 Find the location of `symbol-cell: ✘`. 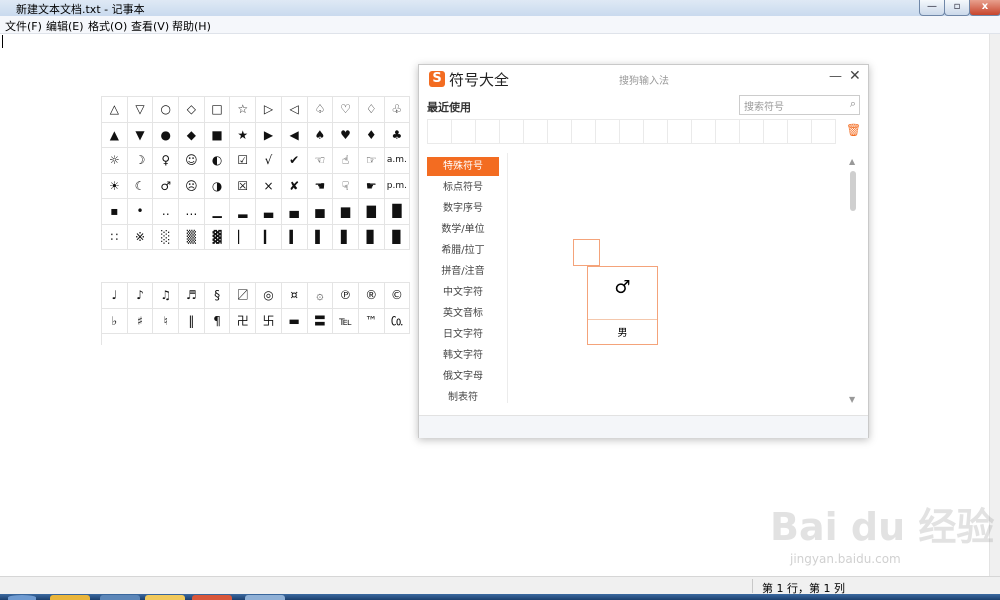

symbol-cell: ✘ is located at coordinates (294, 186).